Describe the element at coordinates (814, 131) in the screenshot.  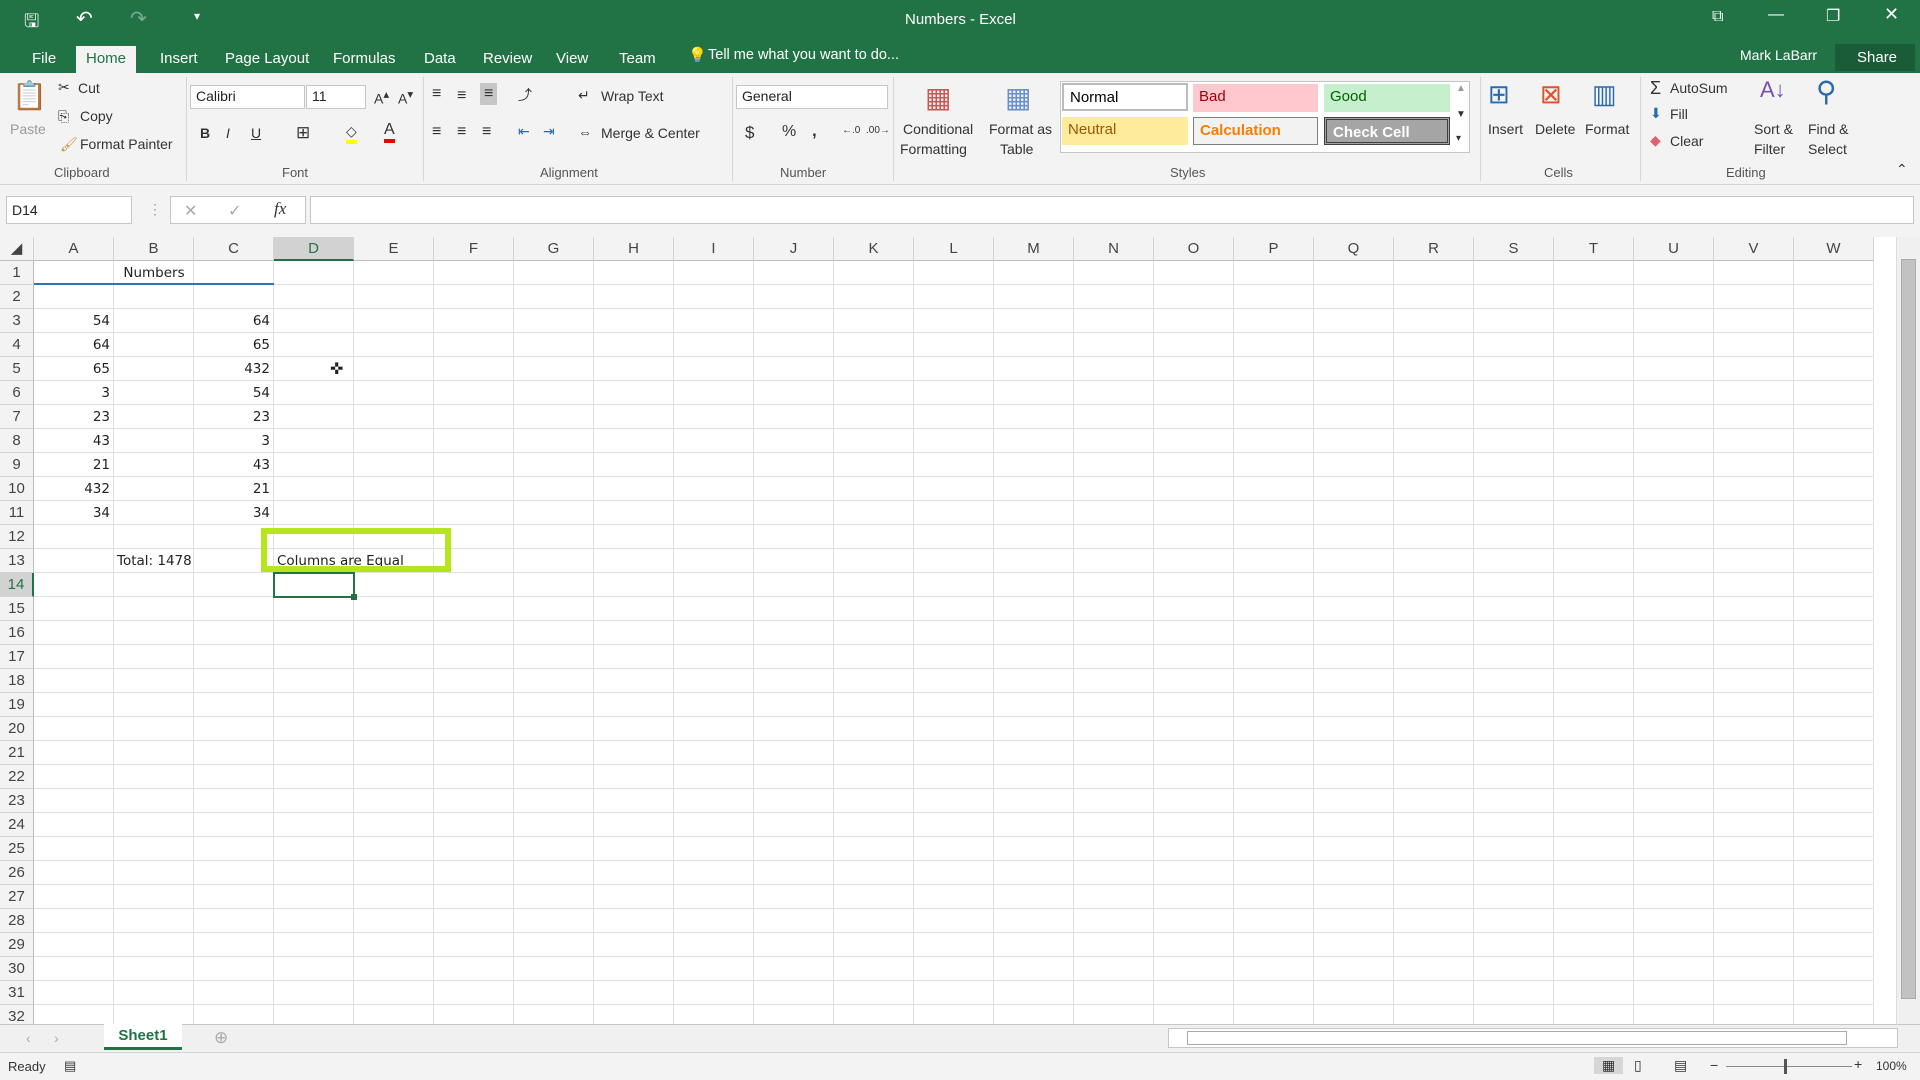
I see `comma-button: ,` at that location.